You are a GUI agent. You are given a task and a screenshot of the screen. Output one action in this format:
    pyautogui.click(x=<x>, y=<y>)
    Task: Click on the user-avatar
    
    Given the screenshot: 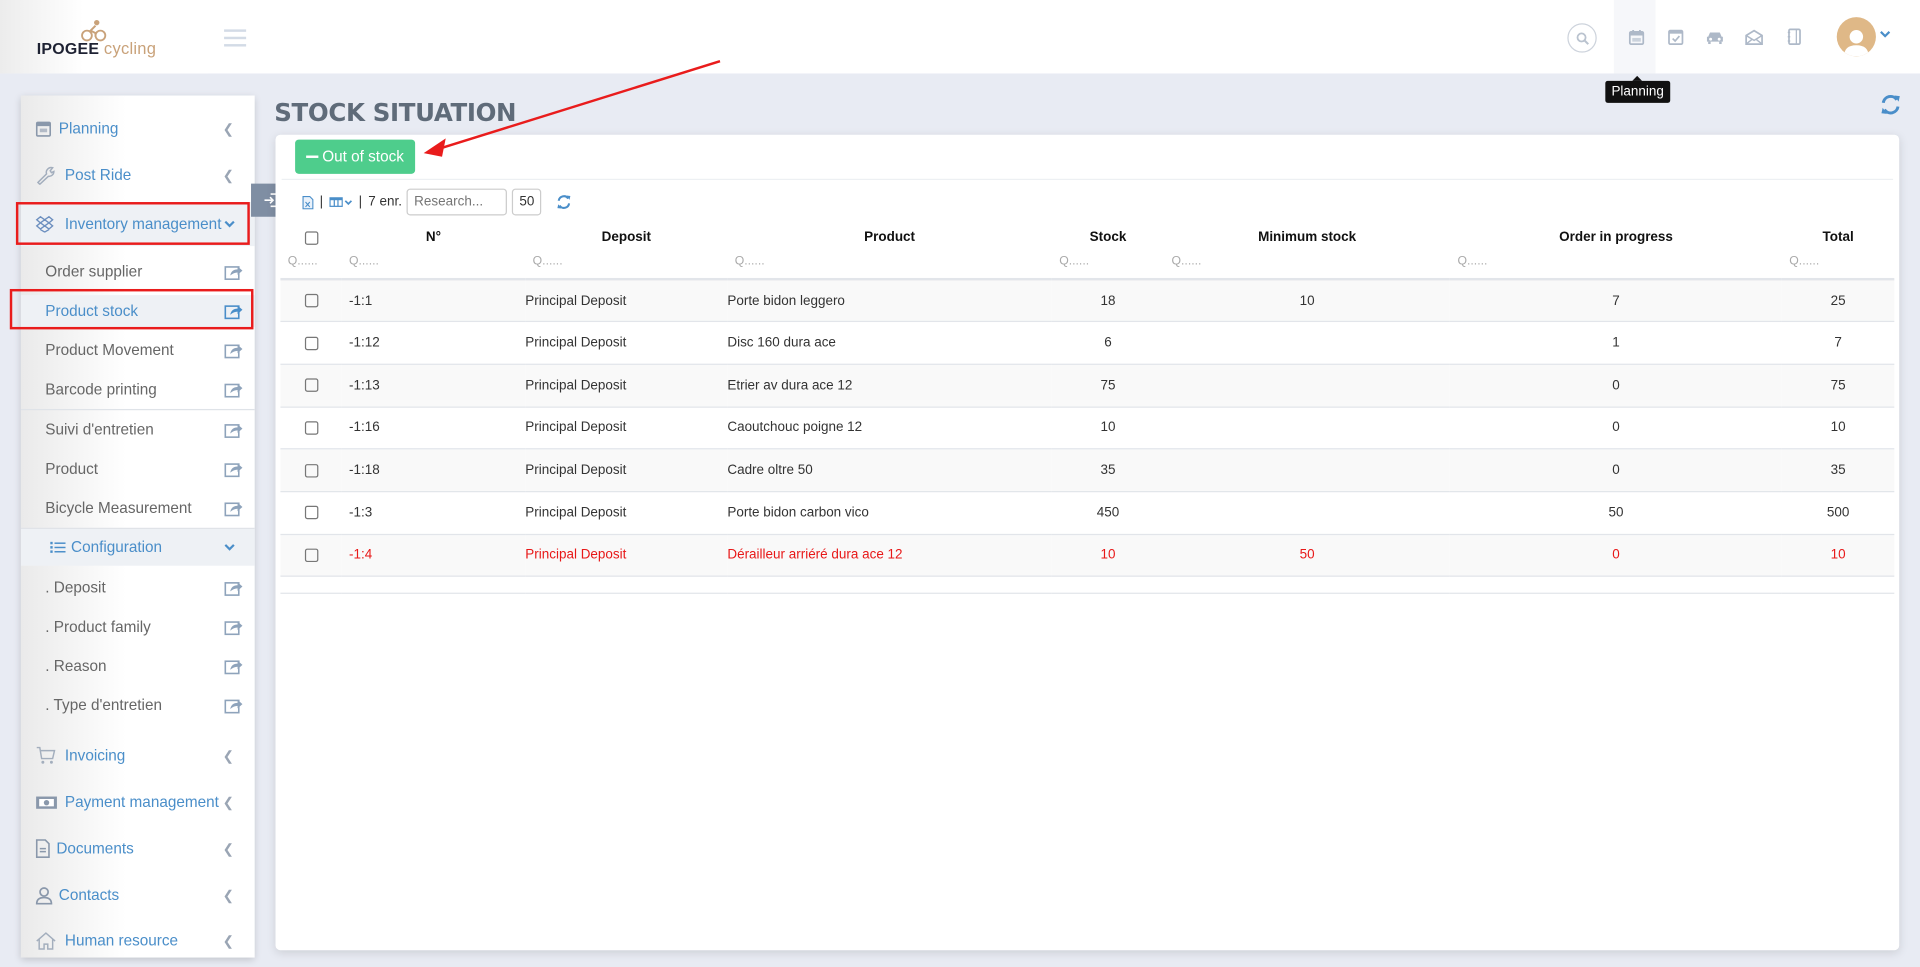 What is the action you would take?
    pyautogui.click(x=1856, y=37)
    